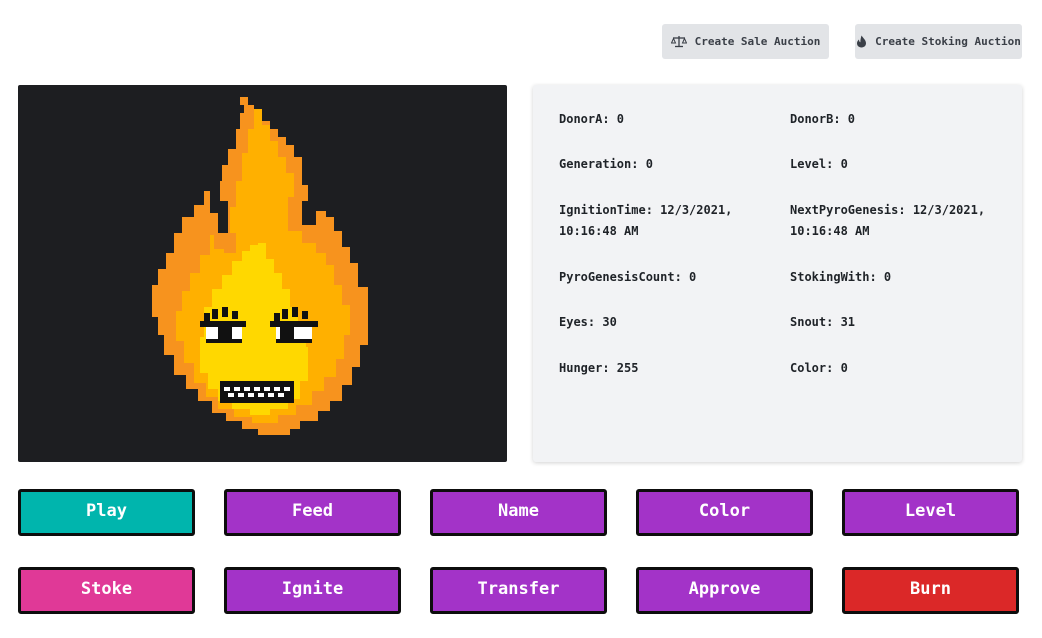 This screenshot has width=1042, height=638. What do you see at coordinates (518, 590) in the screenshot?
I see `transfer-button: Transfer` at bounding box center [518, 590].